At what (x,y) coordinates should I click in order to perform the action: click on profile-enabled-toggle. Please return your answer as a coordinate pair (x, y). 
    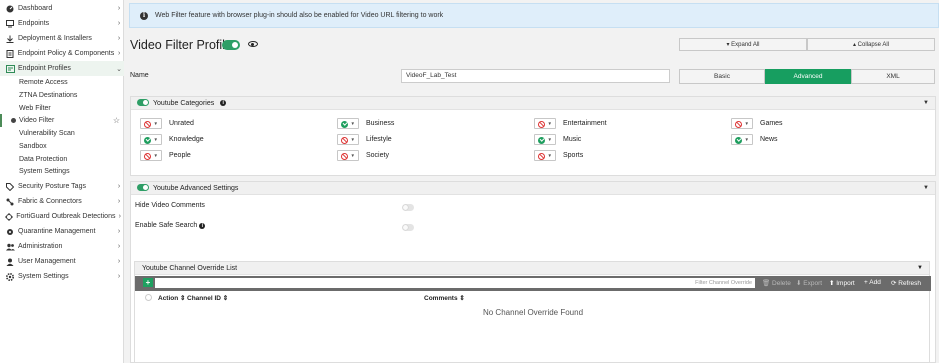
    Looking at the image, I should click on (231, 45).